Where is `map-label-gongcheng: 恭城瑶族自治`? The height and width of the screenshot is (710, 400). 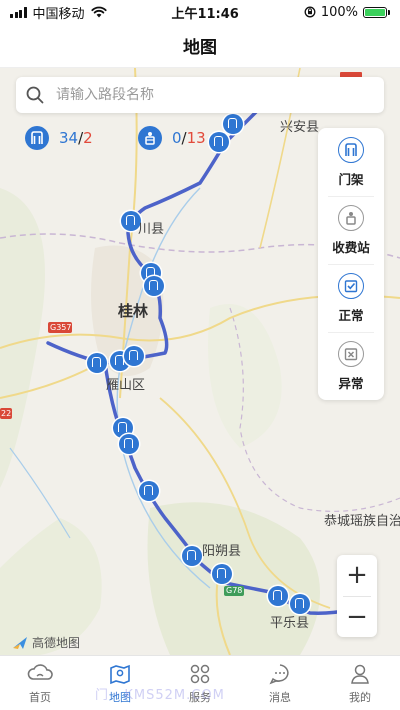 map-label-gongcheng: 恭城瑶族自治 is located at coordinates (362, 521).